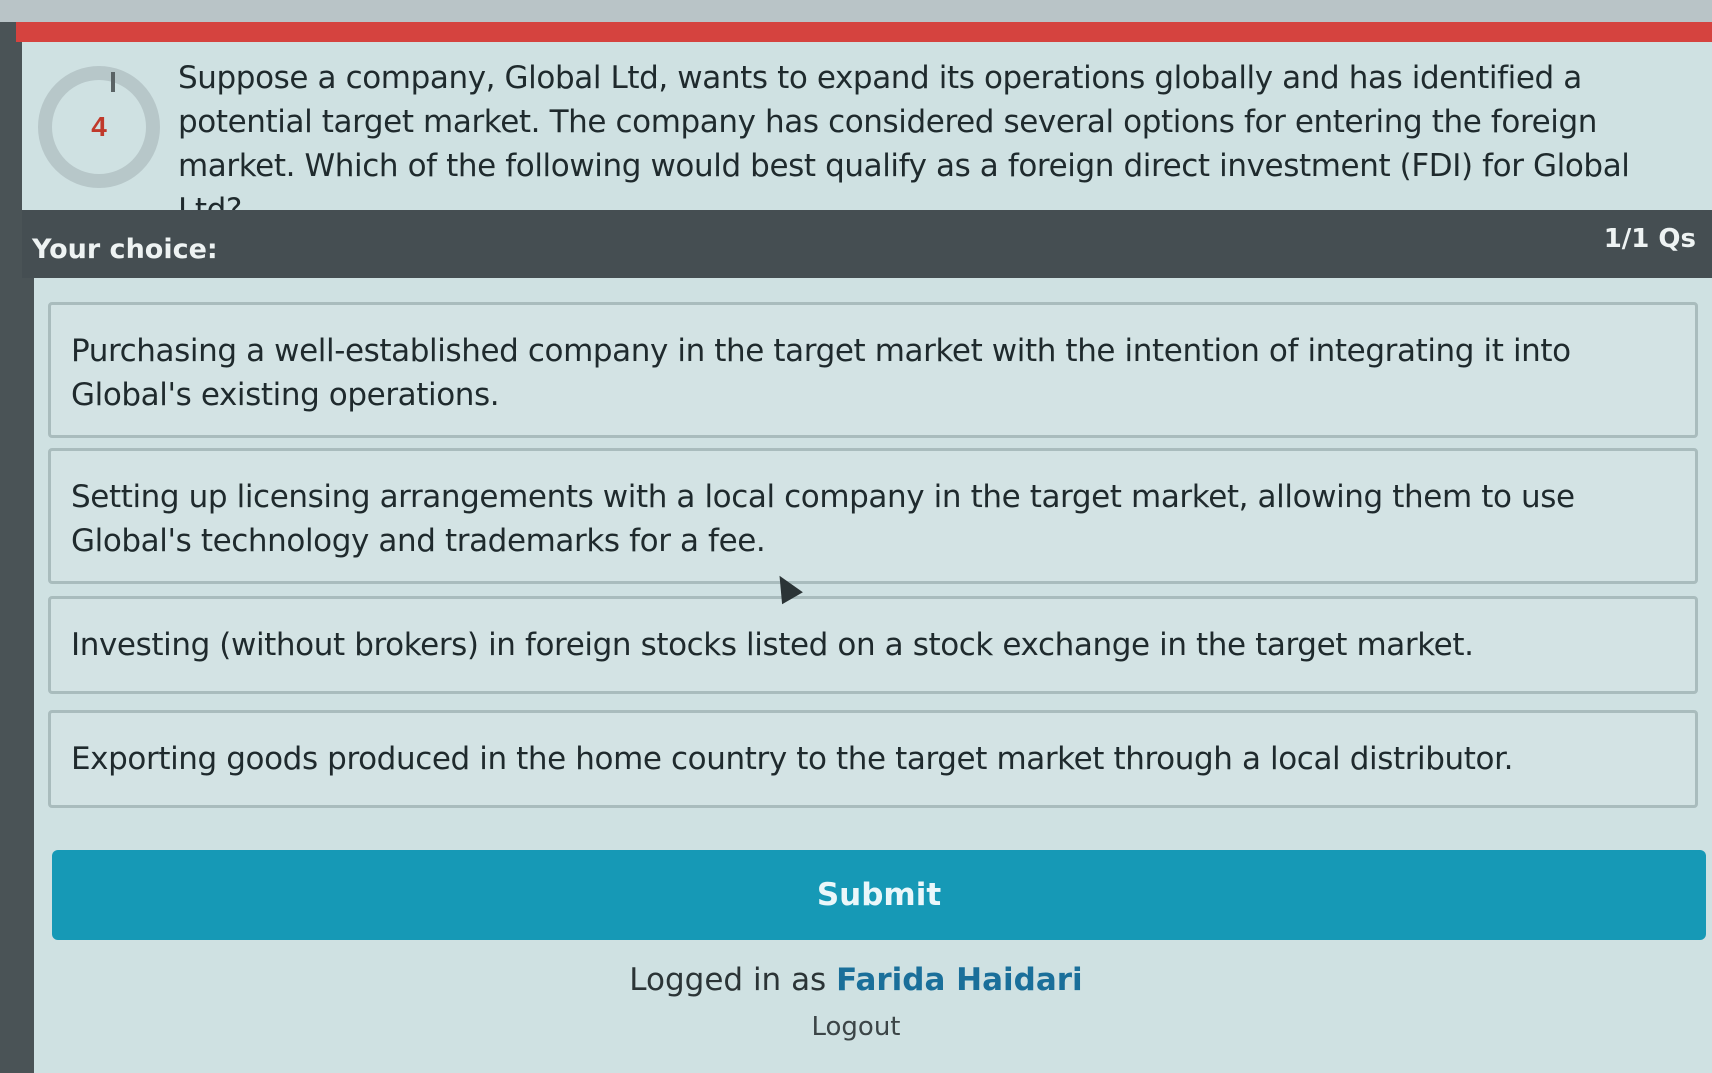 The width and height of the screenshot is (1712, 1073). Describe the element at coordinates (1649, 239) in the screenshot. I see `question-counter: 1/1 Qs` at that location.